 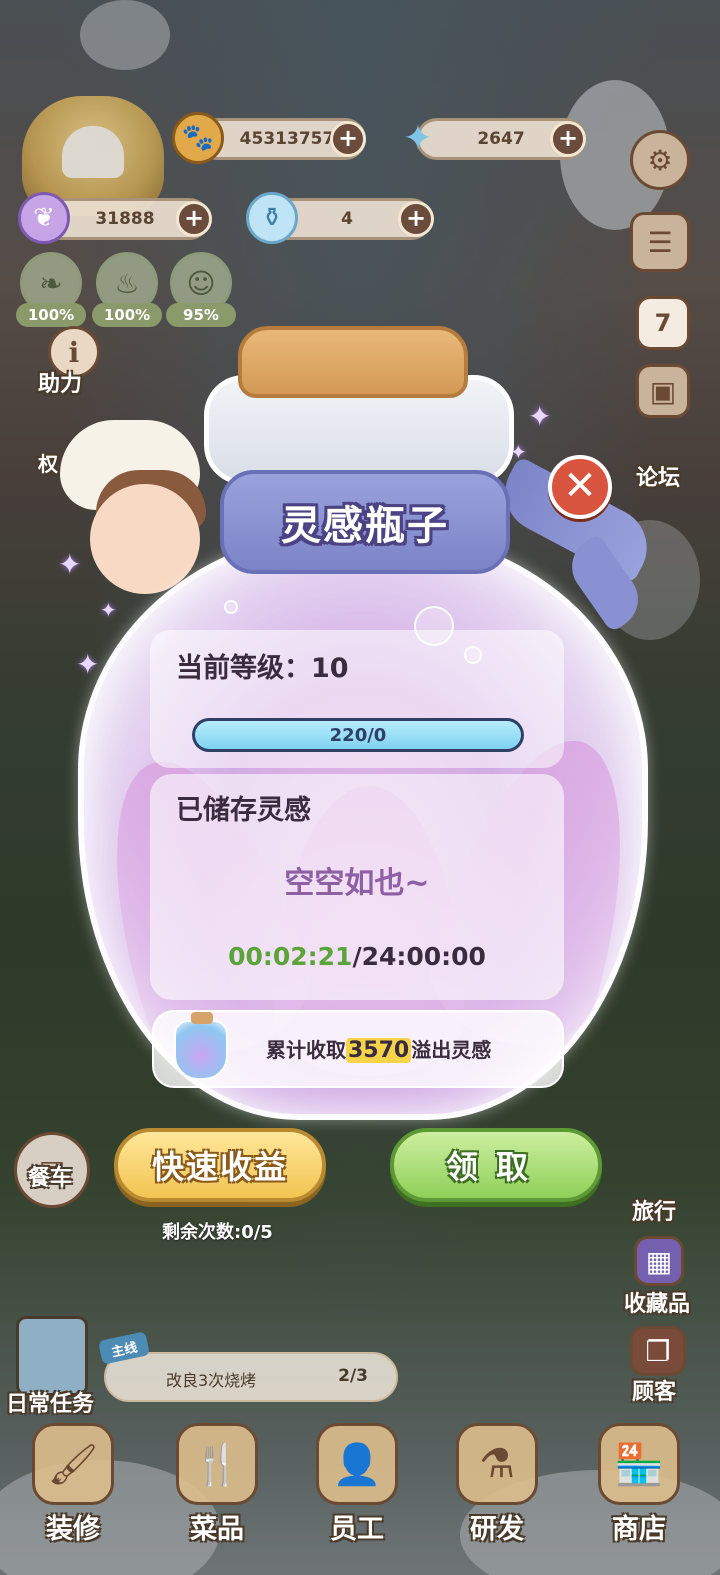 What do you see at coordinates (663, 391) in the screenshot?
I see `photo-frame-icon: ▣` at bounding box center [663, 391].